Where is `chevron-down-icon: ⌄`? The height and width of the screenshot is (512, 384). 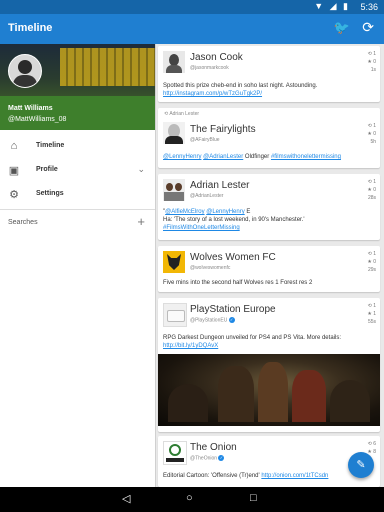
chevron-down-icon: ⌄ is located at coordinates (141, 169).